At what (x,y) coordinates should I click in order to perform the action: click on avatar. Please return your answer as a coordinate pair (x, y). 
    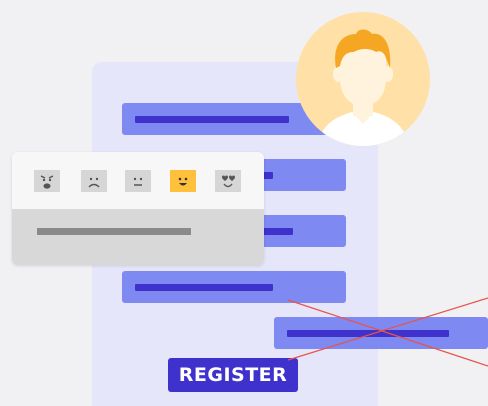
    Looking at the image, I should click on (363, 79).